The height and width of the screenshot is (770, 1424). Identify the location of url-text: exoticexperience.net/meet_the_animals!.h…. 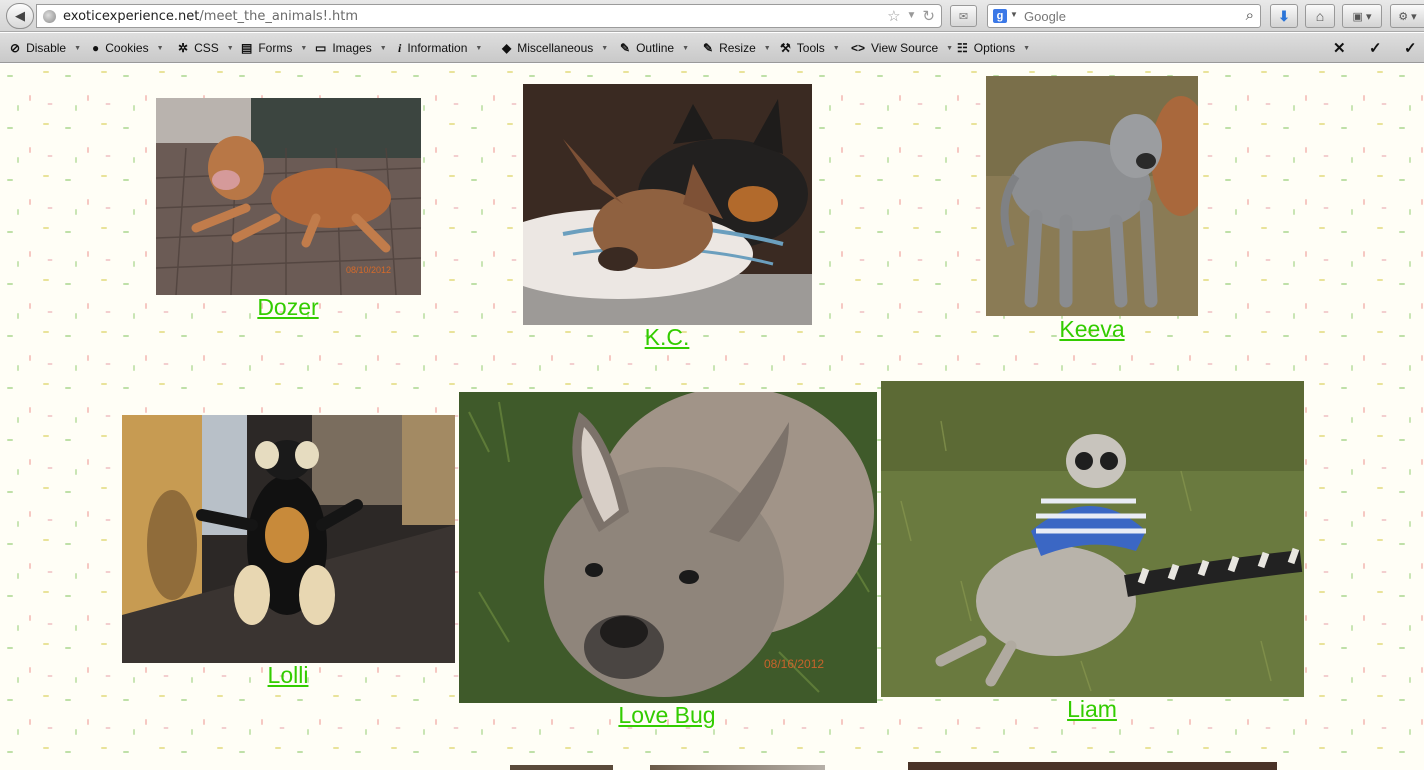
(210, 16).